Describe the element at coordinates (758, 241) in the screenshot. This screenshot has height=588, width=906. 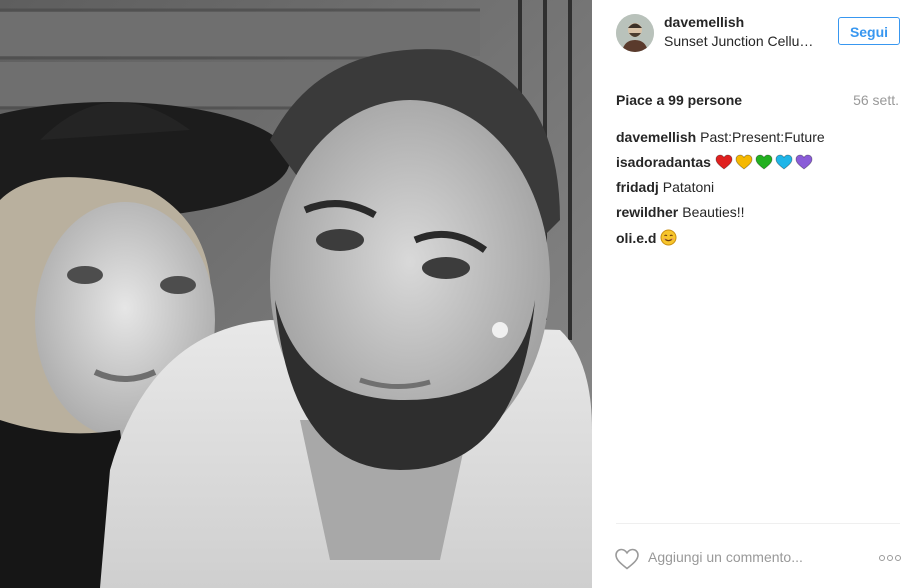
I see `comment-item: oli.e.d` at that location.